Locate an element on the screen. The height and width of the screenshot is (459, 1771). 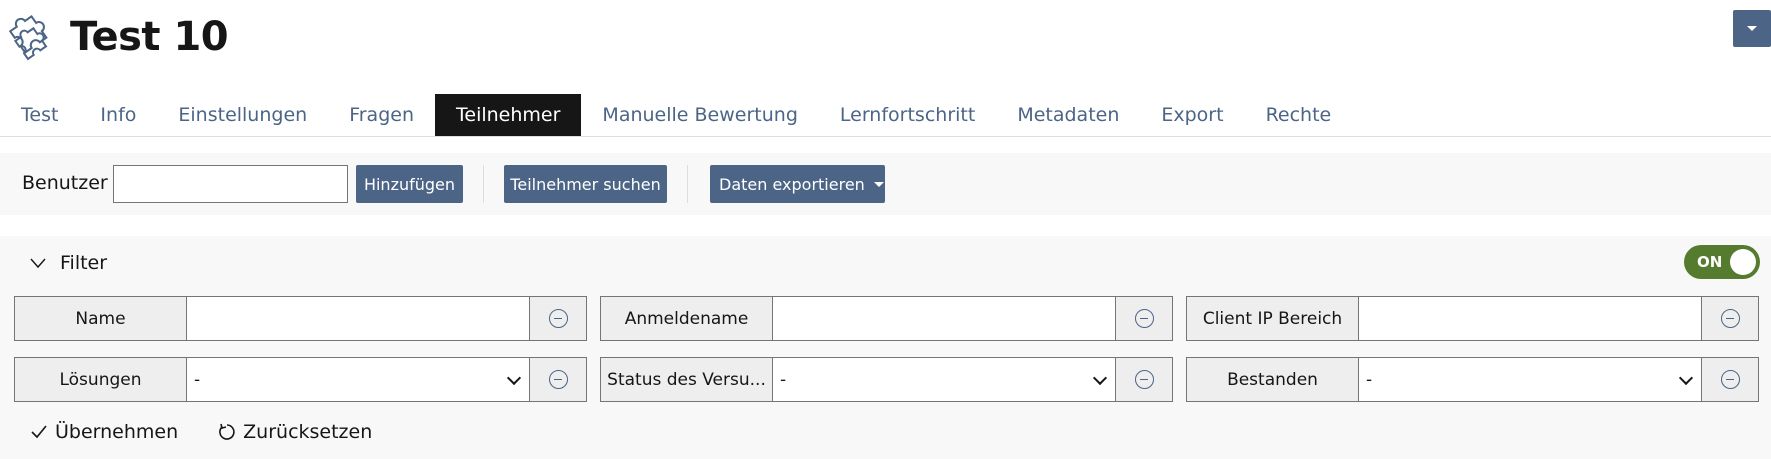
puzzle-icon is located at coordinates (28, 37).